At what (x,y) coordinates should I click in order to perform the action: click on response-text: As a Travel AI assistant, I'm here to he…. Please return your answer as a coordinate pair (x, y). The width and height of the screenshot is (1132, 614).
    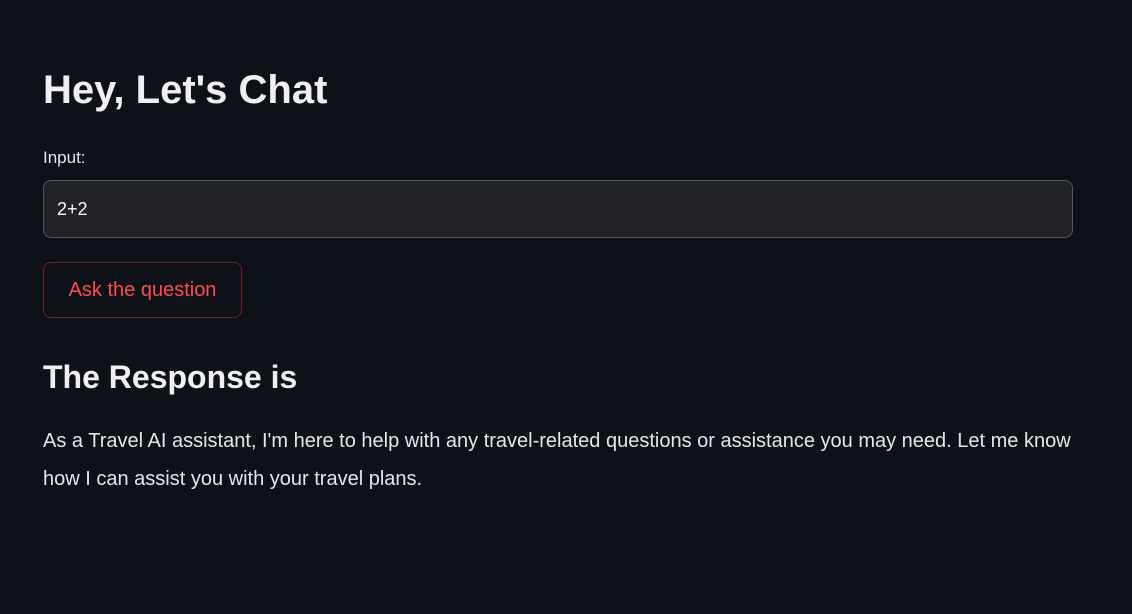
    Looking at the image, I should click on (557, 460).